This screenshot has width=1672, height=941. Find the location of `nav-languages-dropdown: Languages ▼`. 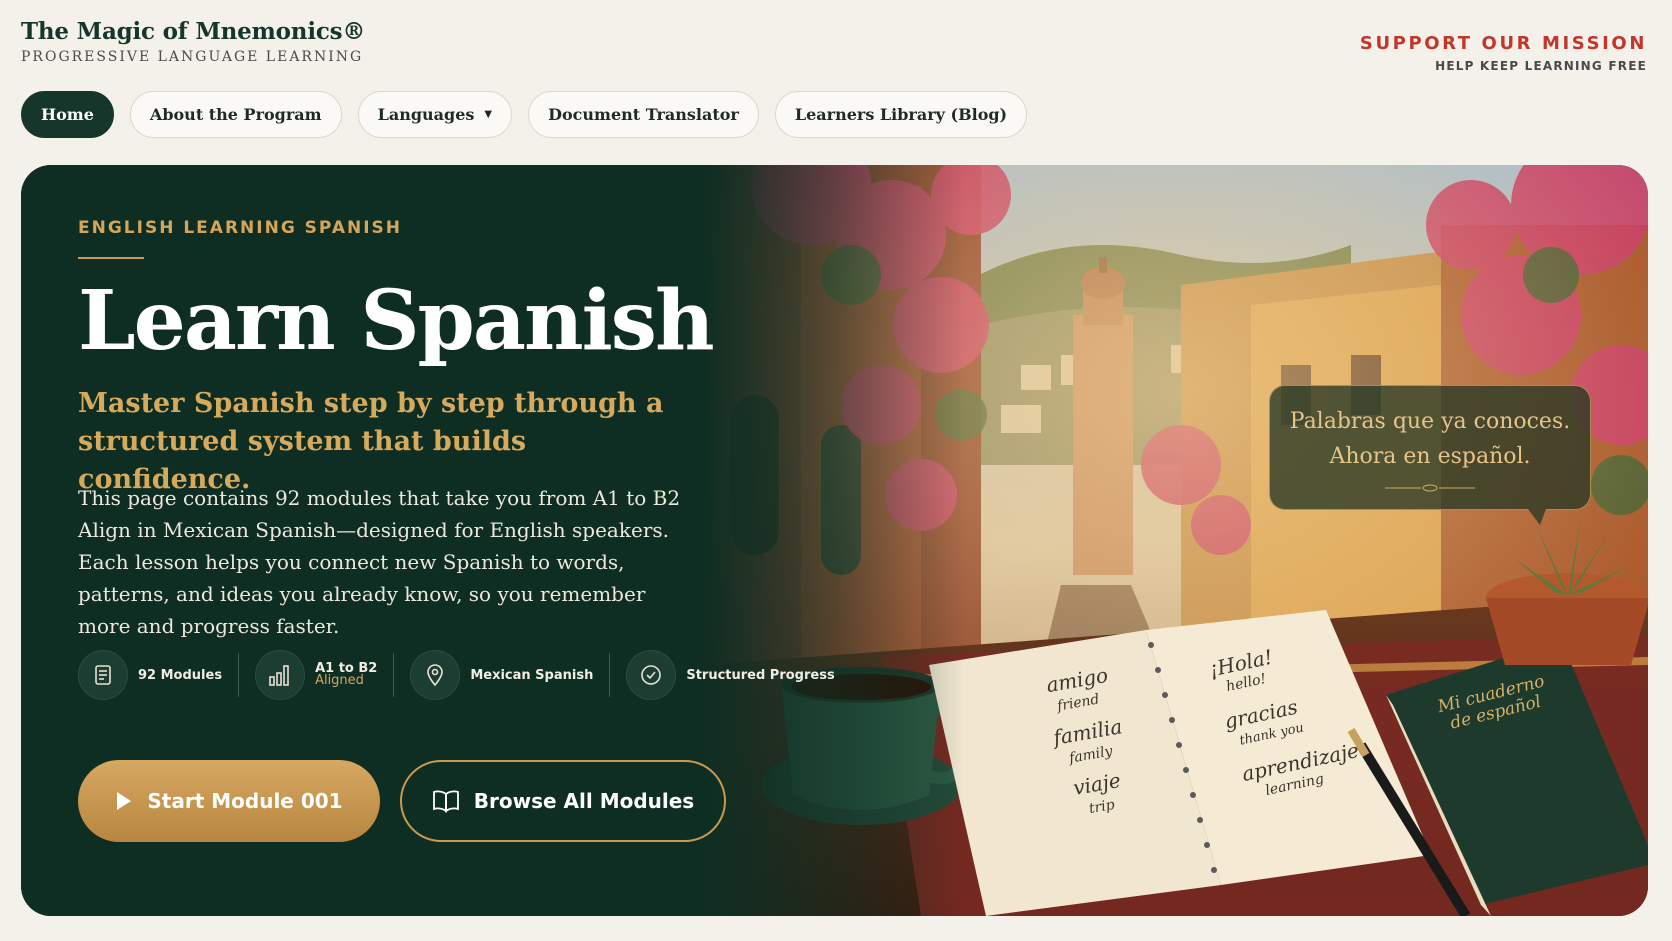

nav-languages-dropdown: Languages ▼ is located at coordinates (435, 114).